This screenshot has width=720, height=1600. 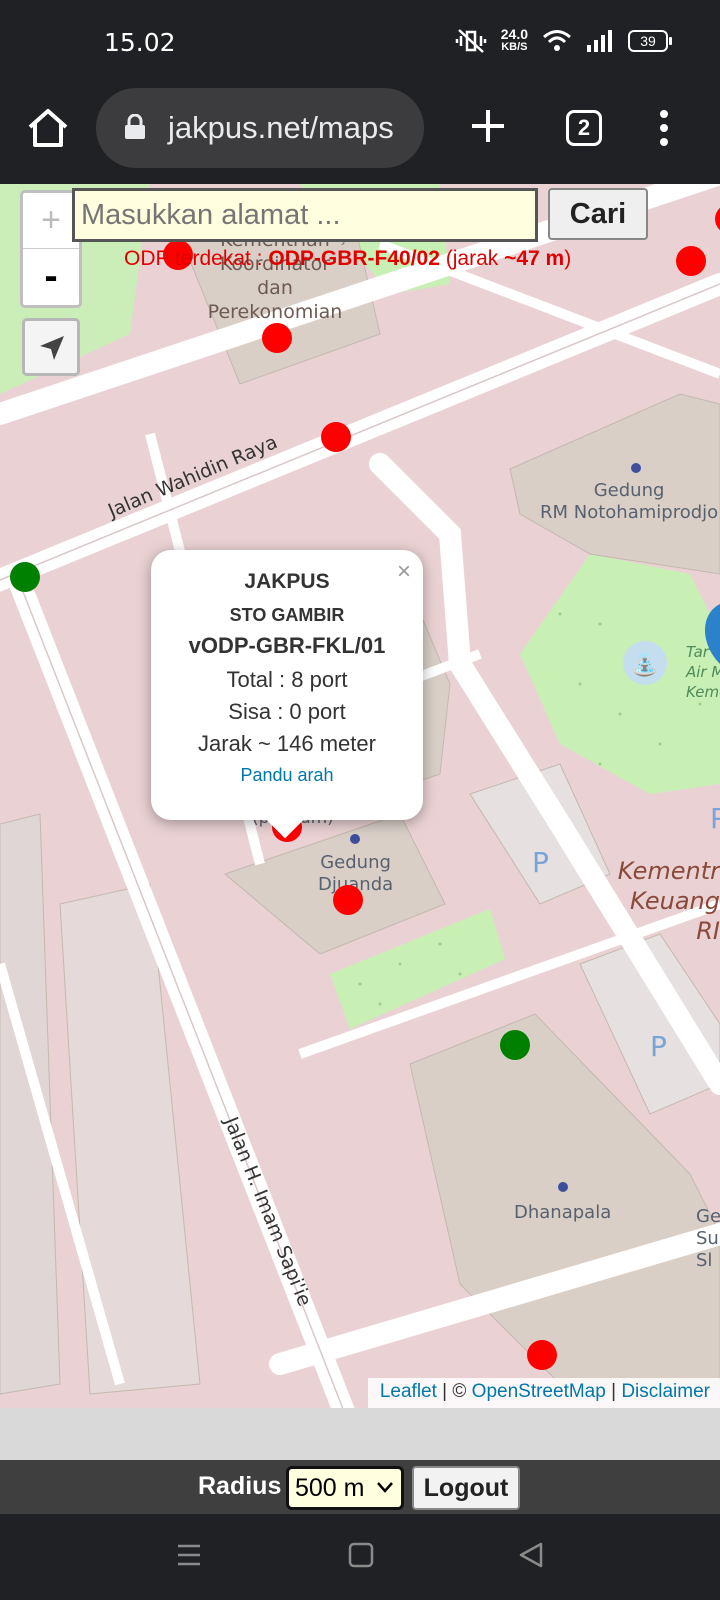 What do you see at coordinates (135, 126) in the screenshot?
I see `lock-icon` at bounding box center [135, 126].